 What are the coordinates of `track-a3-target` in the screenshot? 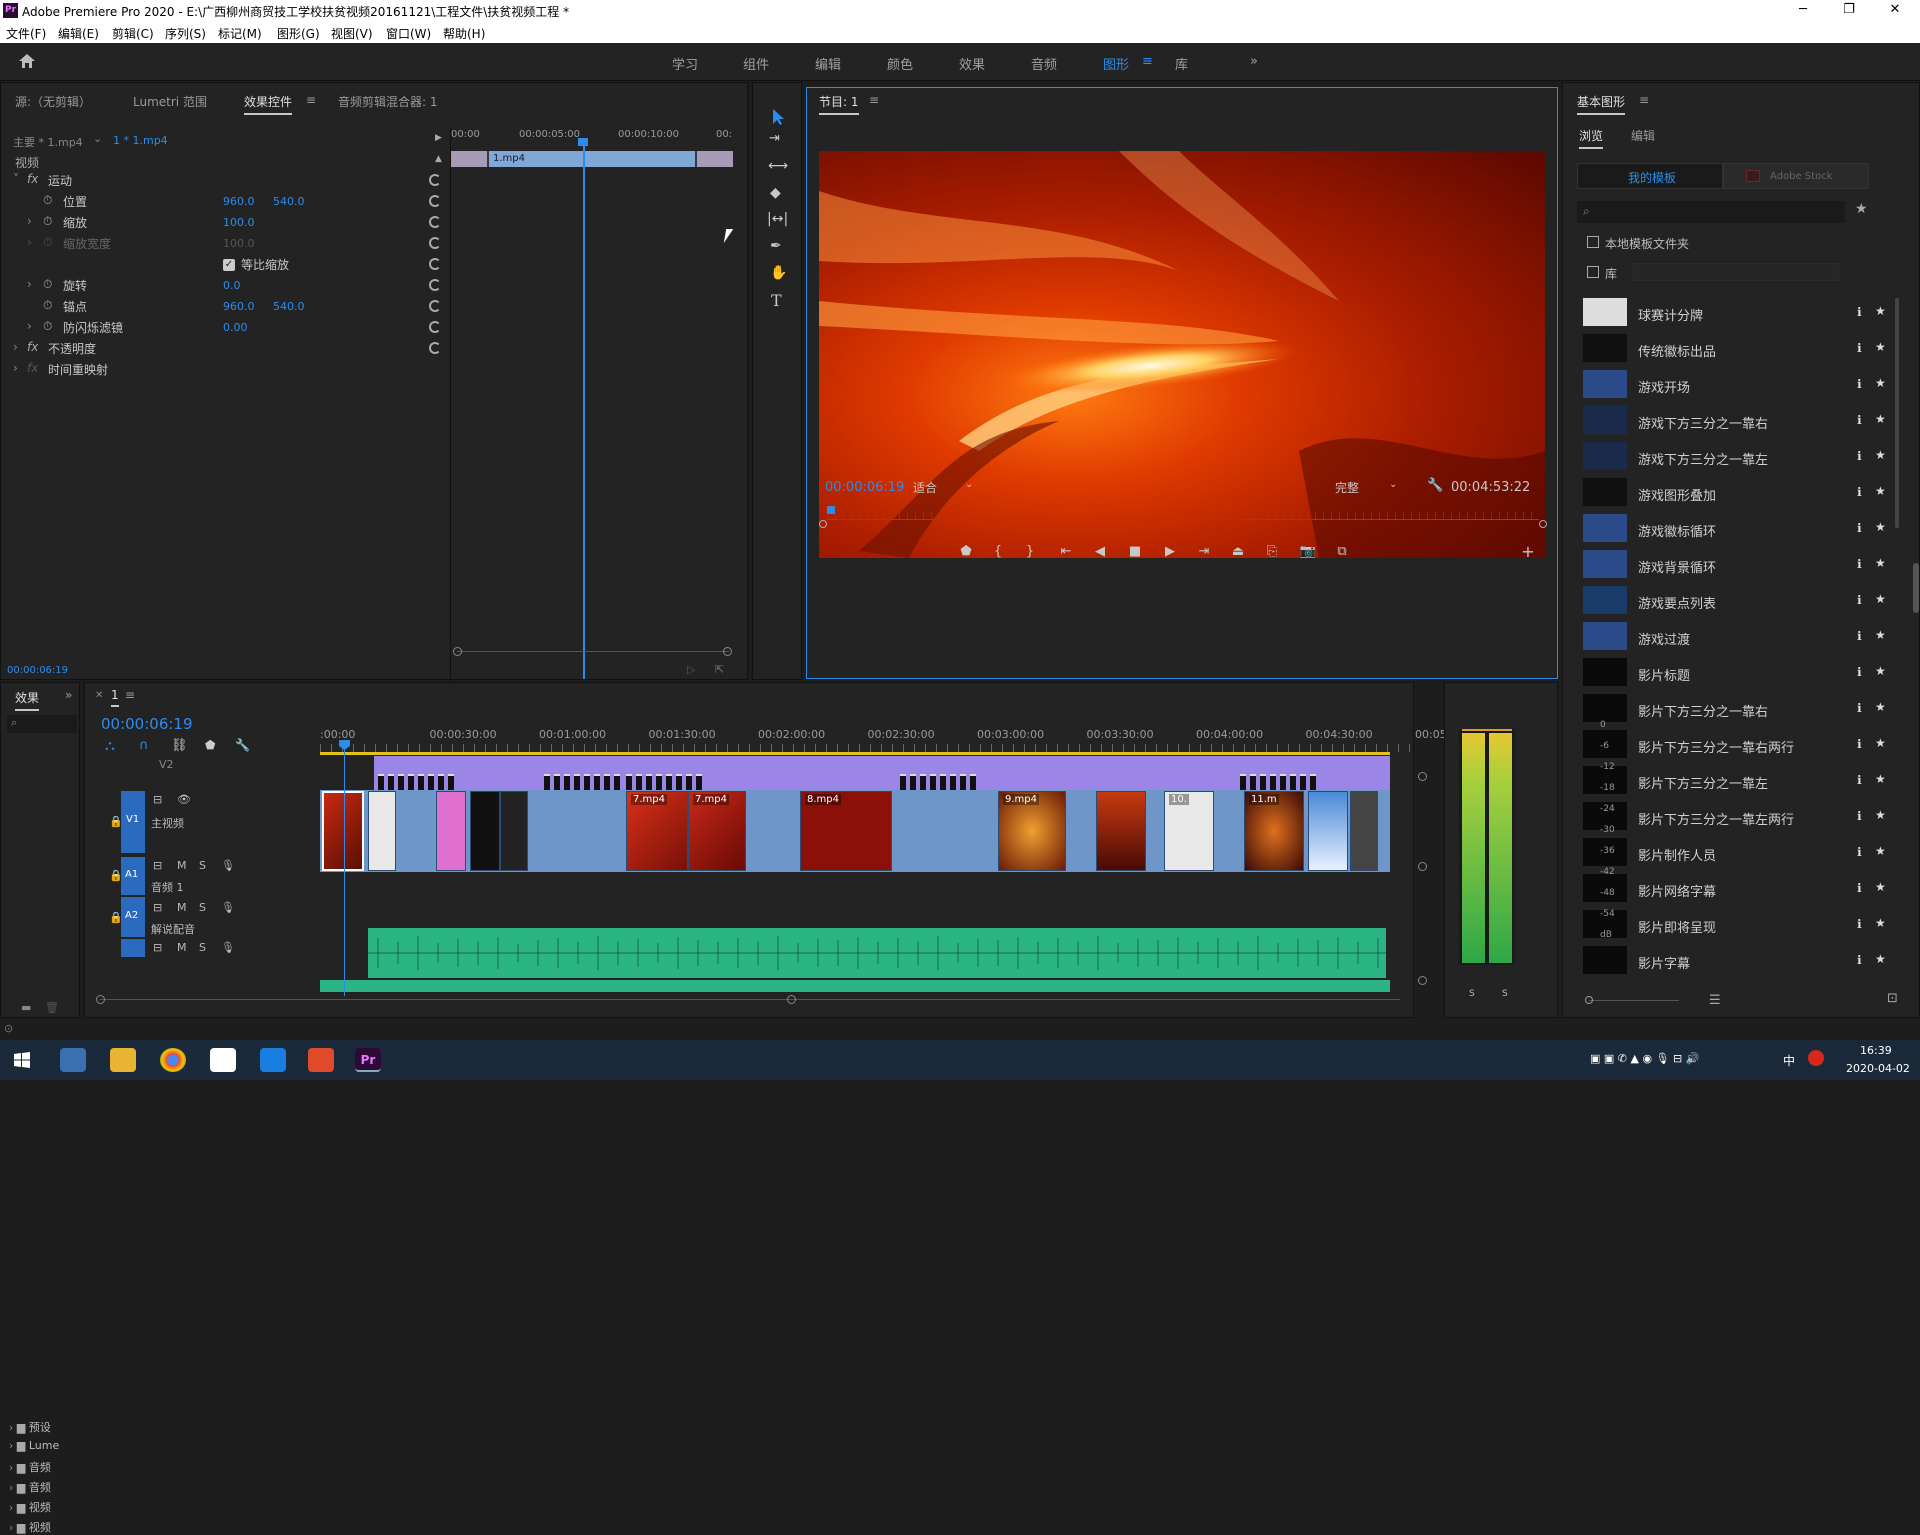 It's located at (133, 948).